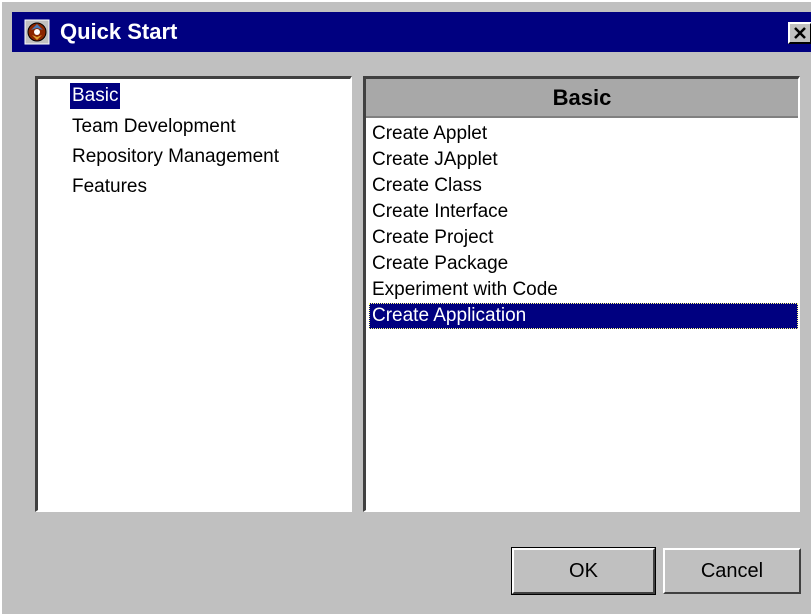 The width and height of the screenshot is (811, 614). What do you see at coordinates (583, 212) in the screenshot?
I see `list-item-create-interface: Create Interface` at bounding box center [583, 212].